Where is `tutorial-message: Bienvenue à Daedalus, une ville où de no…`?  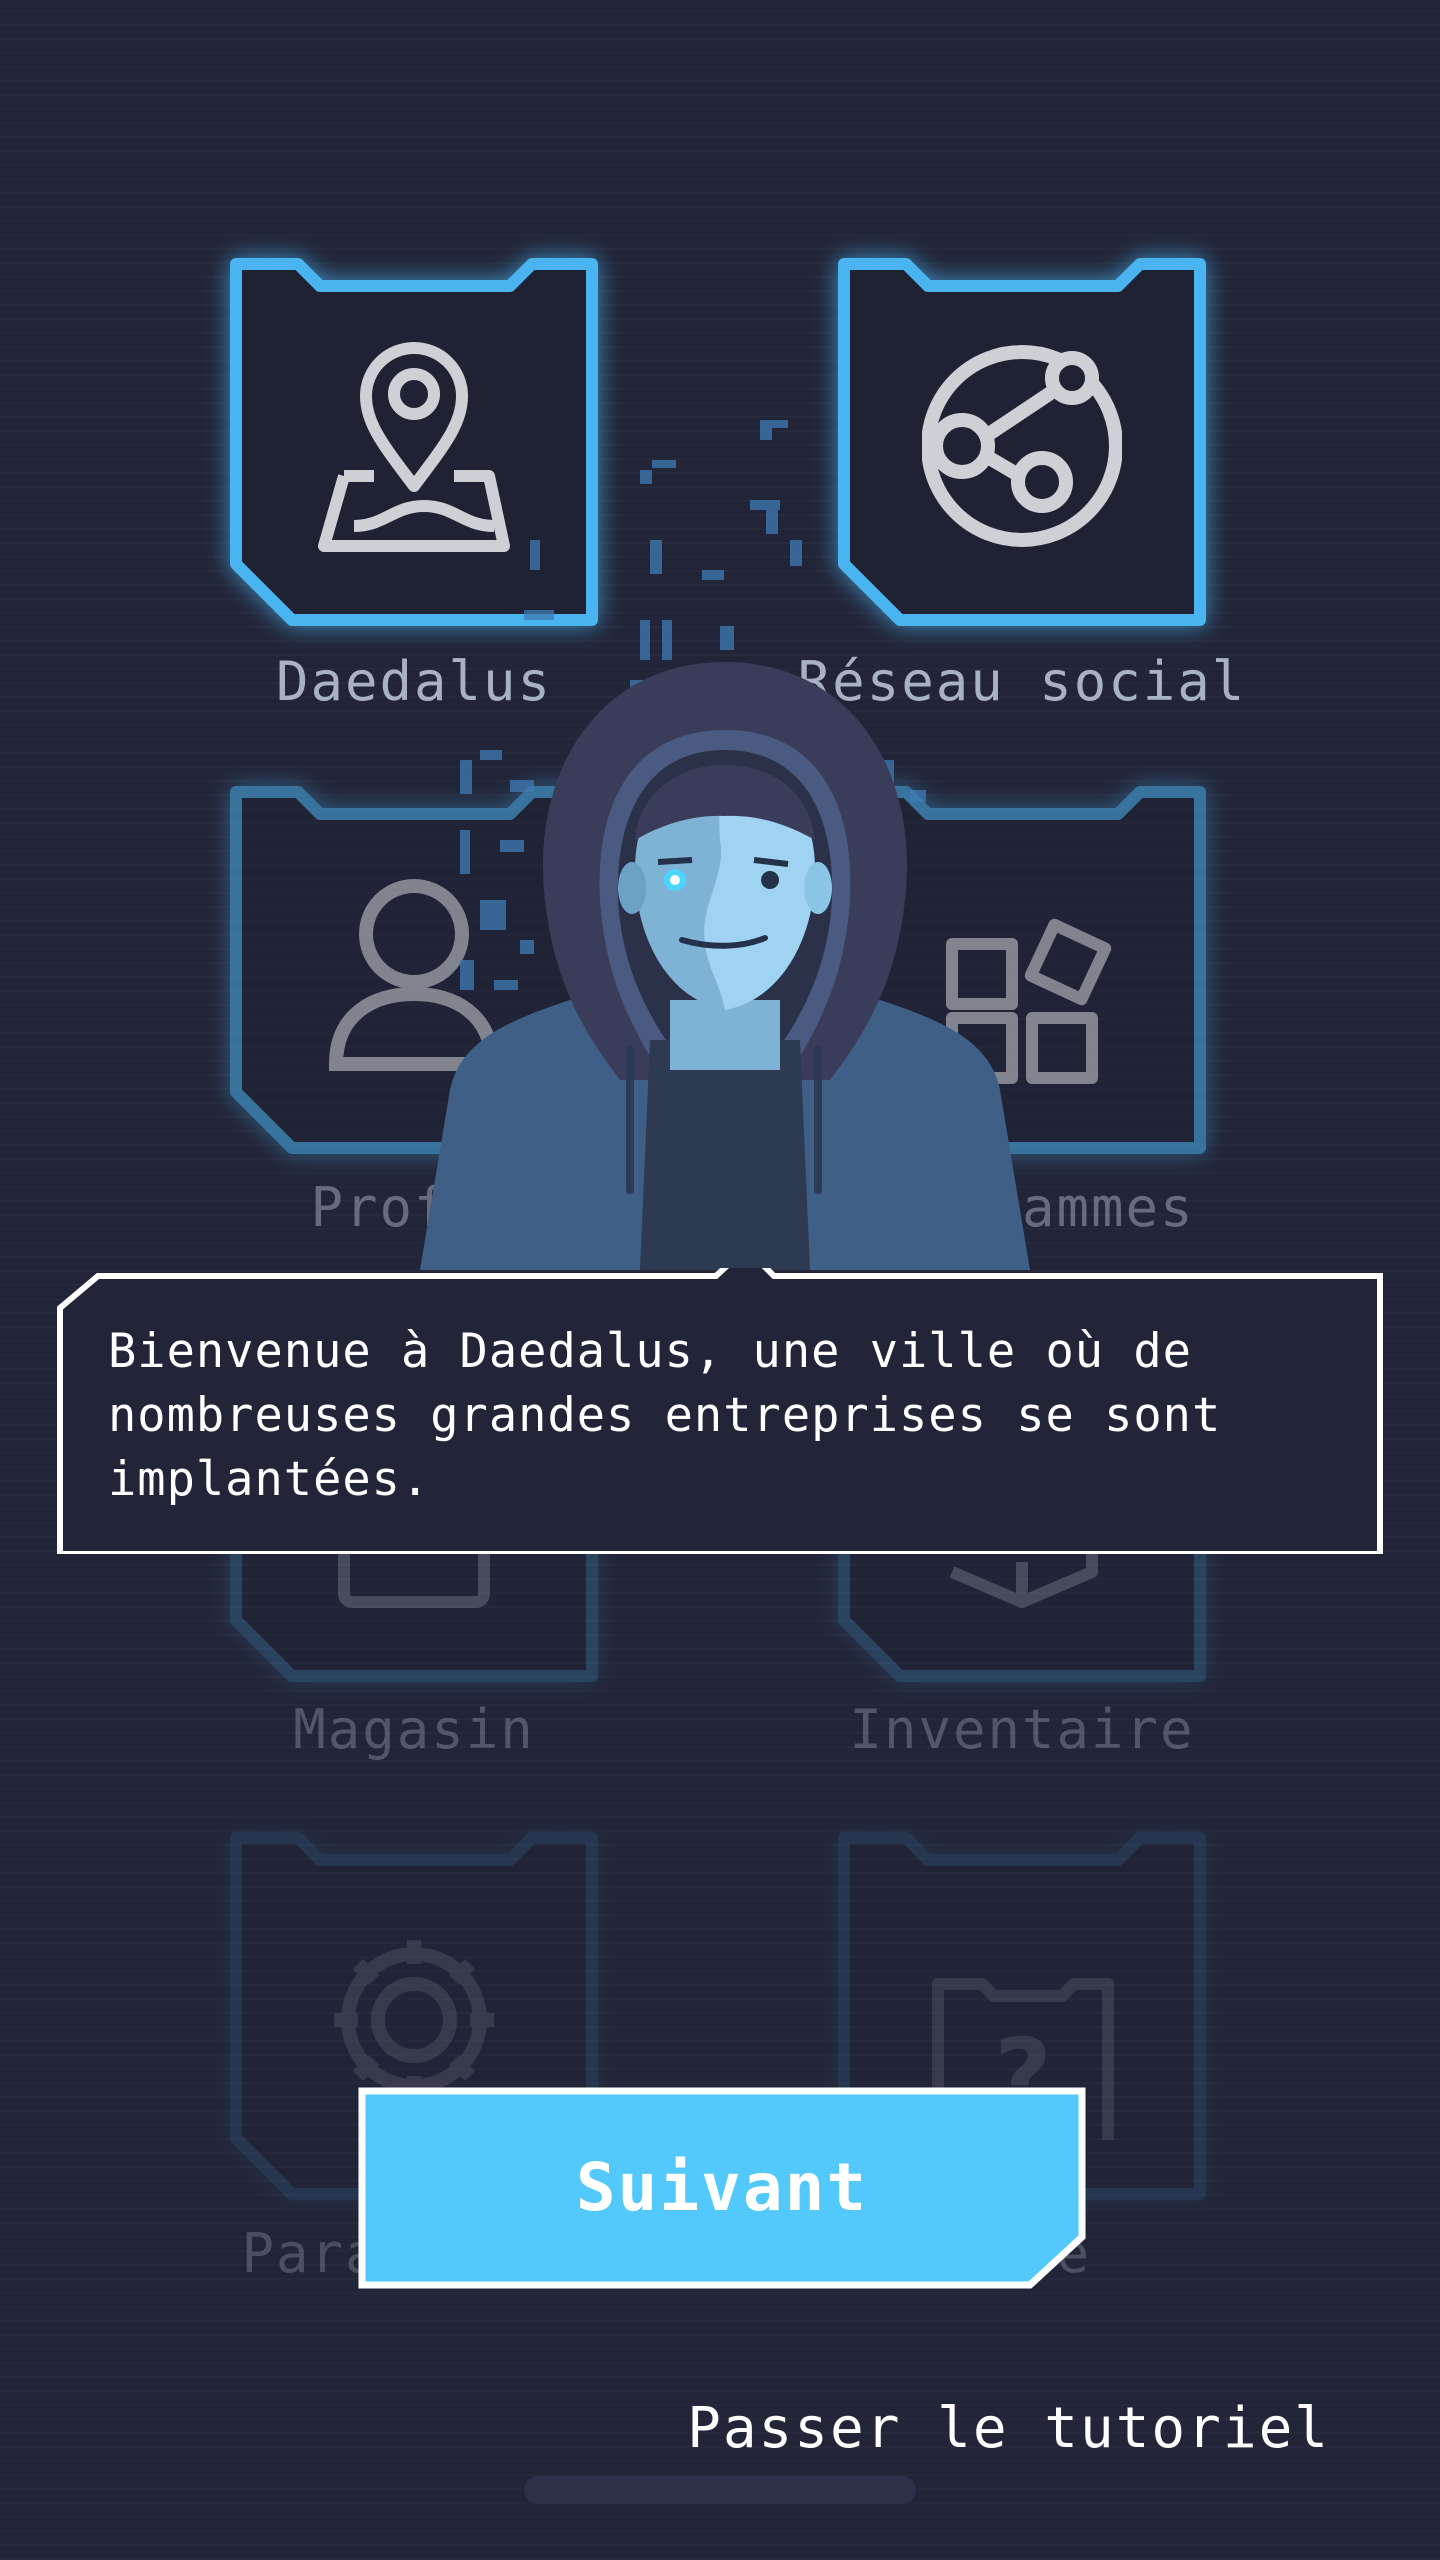 tutorial-message: Bienvenue à Daedalus, une ville où de no… is located at coordinates (665, 1415).